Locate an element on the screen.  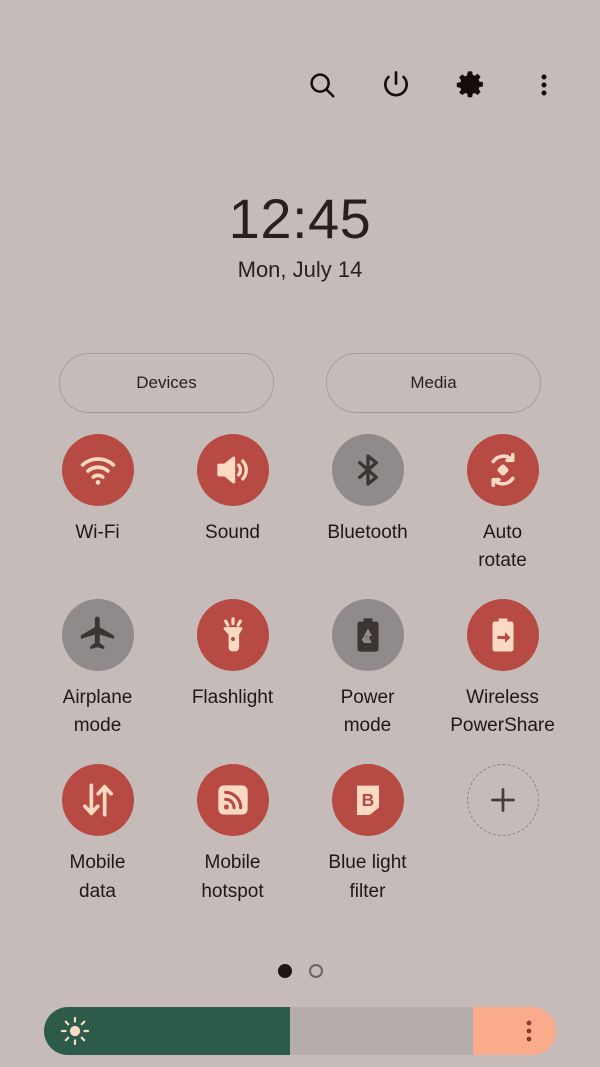
power-icon is located at coordinates (396, 85).